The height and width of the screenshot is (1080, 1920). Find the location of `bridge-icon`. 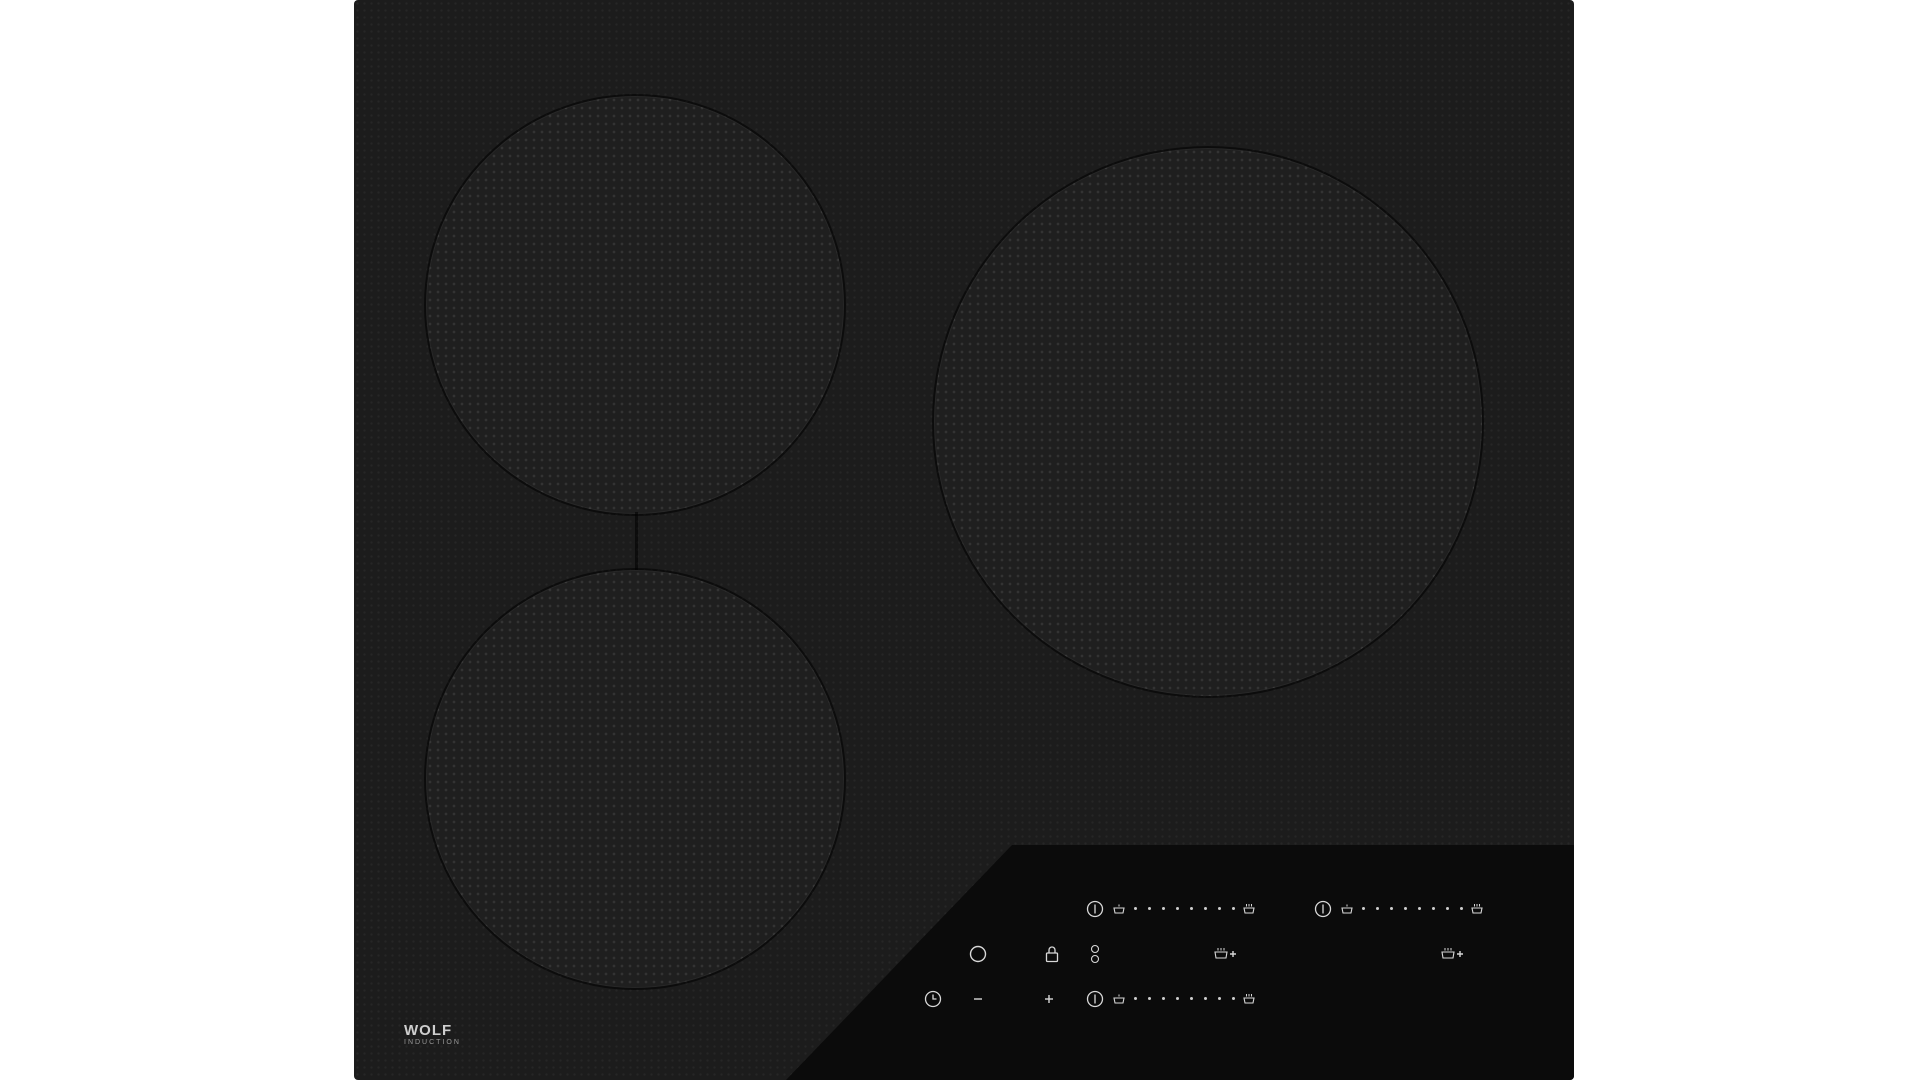

bridge-icon is located at coordinates (1095, 954).